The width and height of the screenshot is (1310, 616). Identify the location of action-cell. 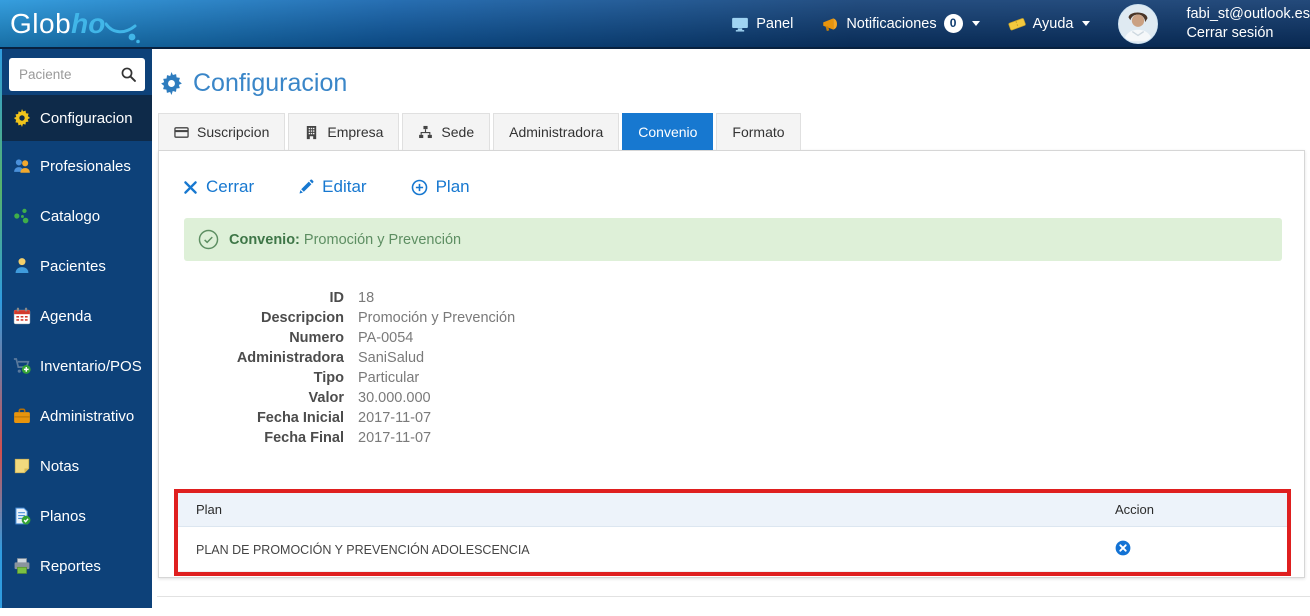
(1201, 549).